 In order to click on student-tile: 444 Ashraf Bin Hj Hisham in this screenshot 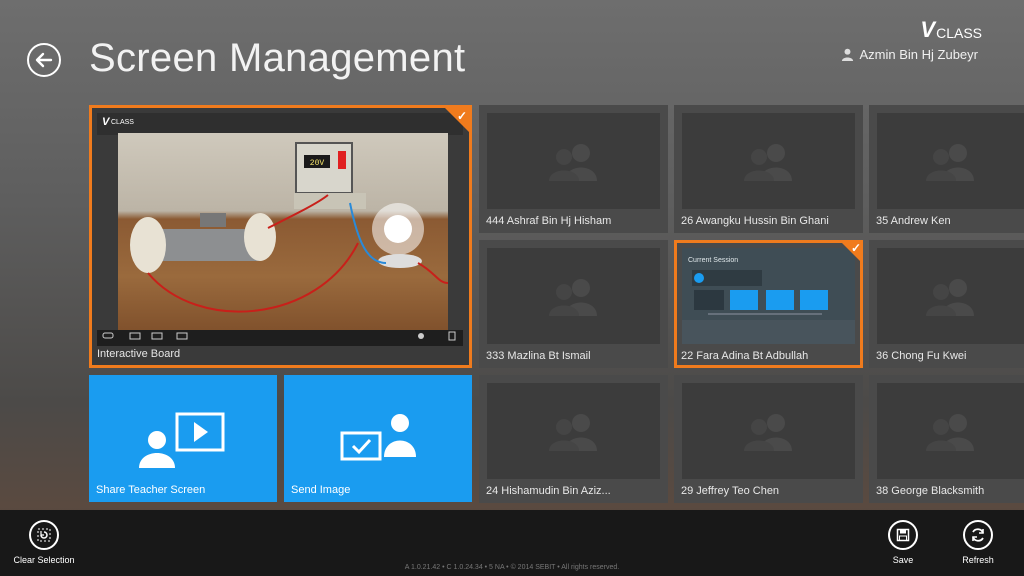, I will do `click(573, 169)`.